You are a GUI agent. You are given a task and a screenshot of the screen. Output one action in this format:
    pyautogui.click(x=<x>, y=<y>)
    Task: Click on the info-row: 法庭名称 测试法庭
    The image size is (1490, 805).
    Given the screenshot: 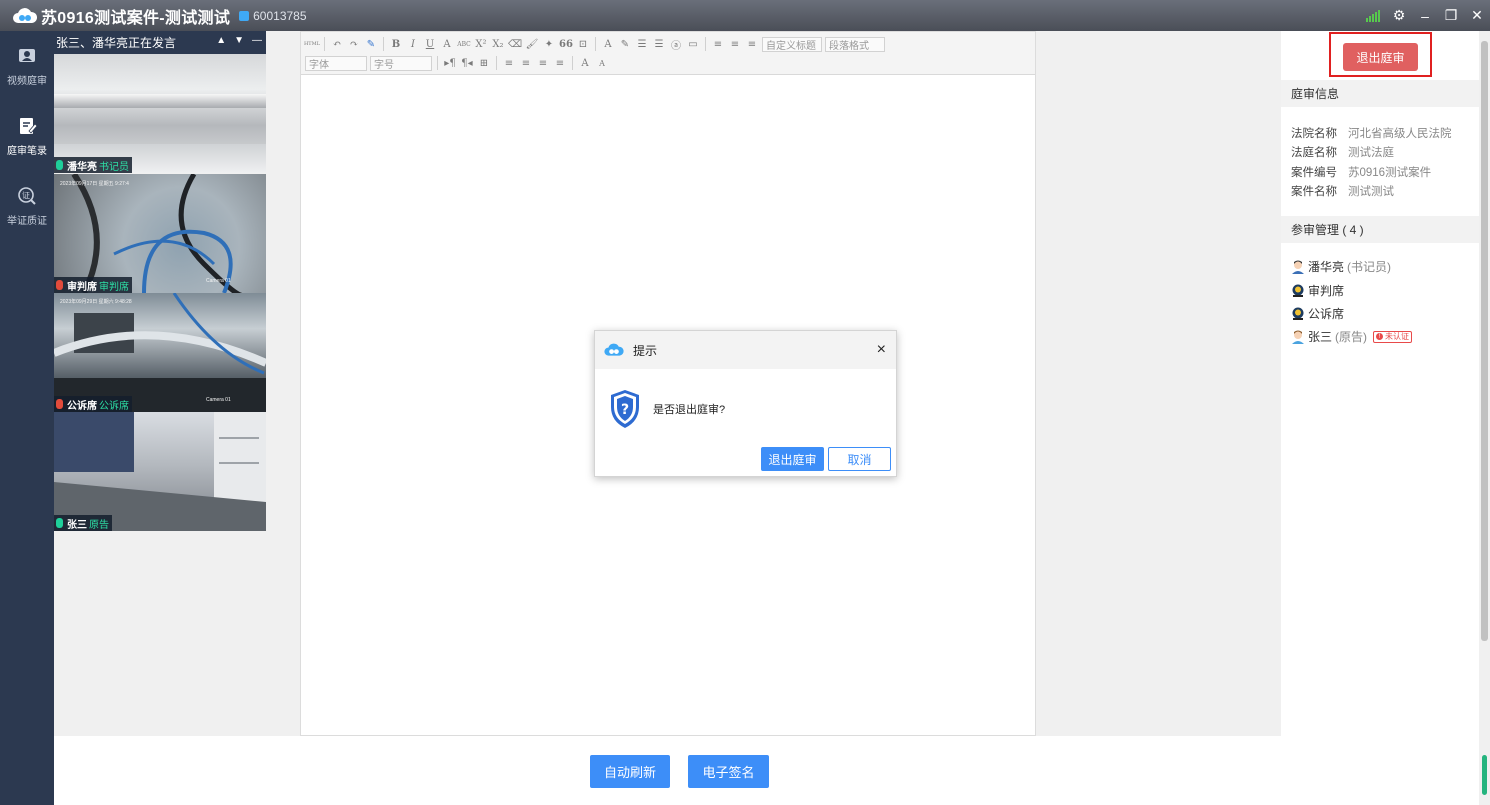 What is the action you would take?
    pyautogui.click(x=1342, y=152)
    